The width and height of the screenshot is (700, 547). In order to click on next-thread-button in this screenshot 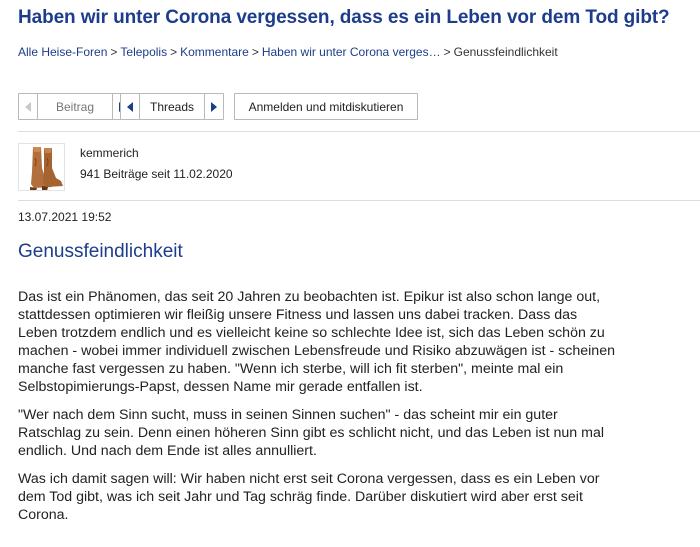, I will do `click(214, 106)`.